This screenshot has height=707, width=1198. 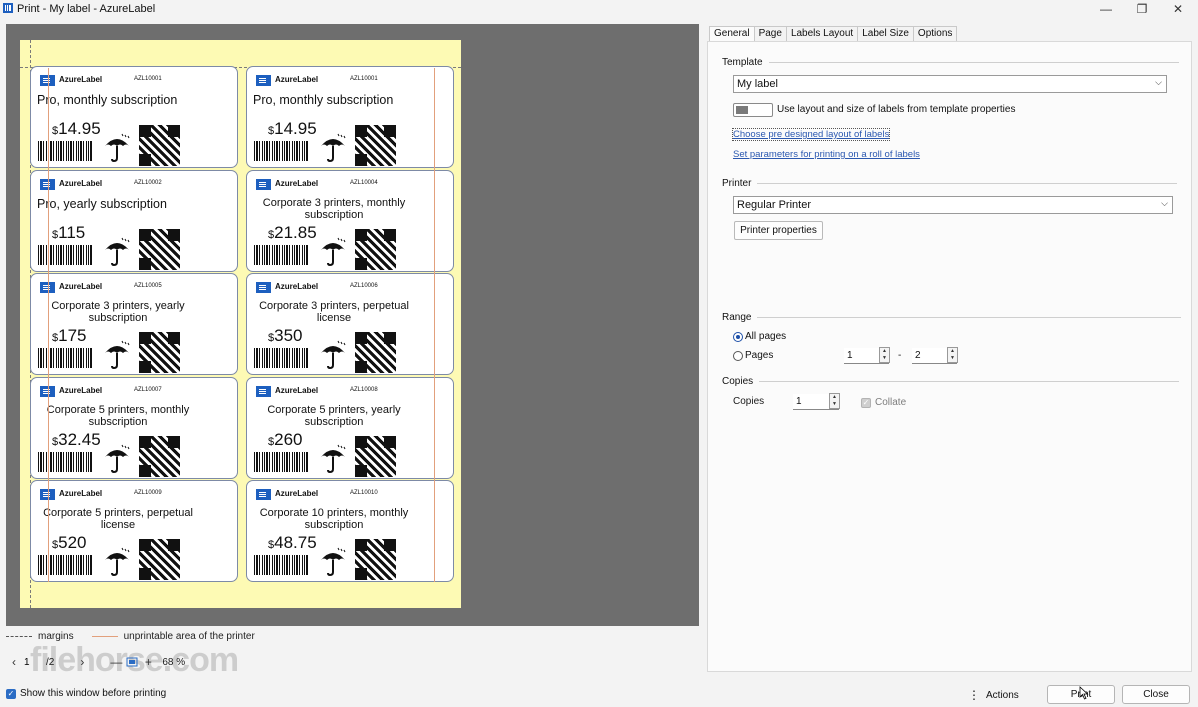 What do you see at coordinates (816, 401) in the screenshot?
I see `copies-input: 1 ▲ ▼` at bounding box center [816, 401].